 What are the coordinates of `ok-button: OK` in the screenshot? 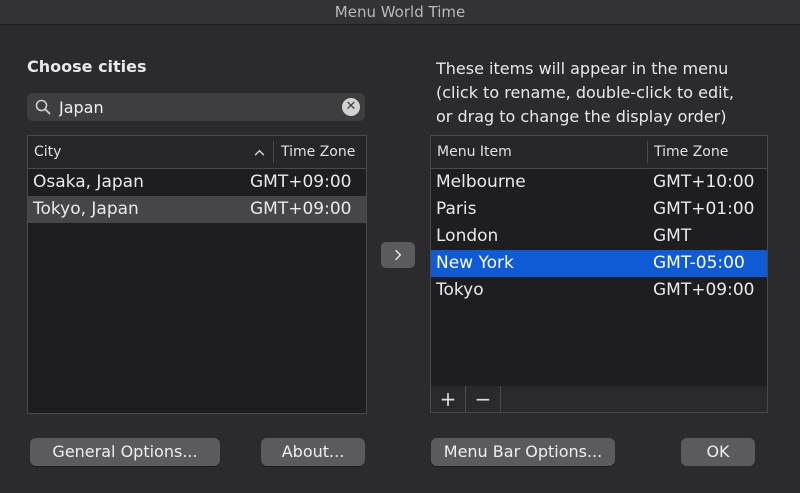 It's located at (718, 452).